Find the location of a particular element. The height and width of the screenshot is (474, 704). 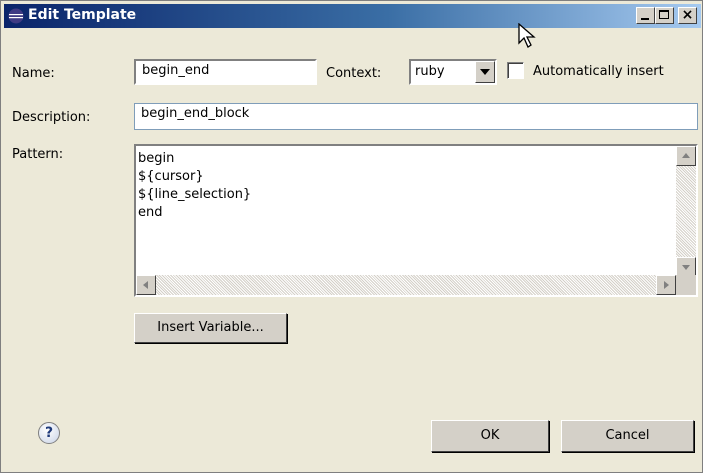

pattern-label: Pattern: is located at coordinates (38, 154).